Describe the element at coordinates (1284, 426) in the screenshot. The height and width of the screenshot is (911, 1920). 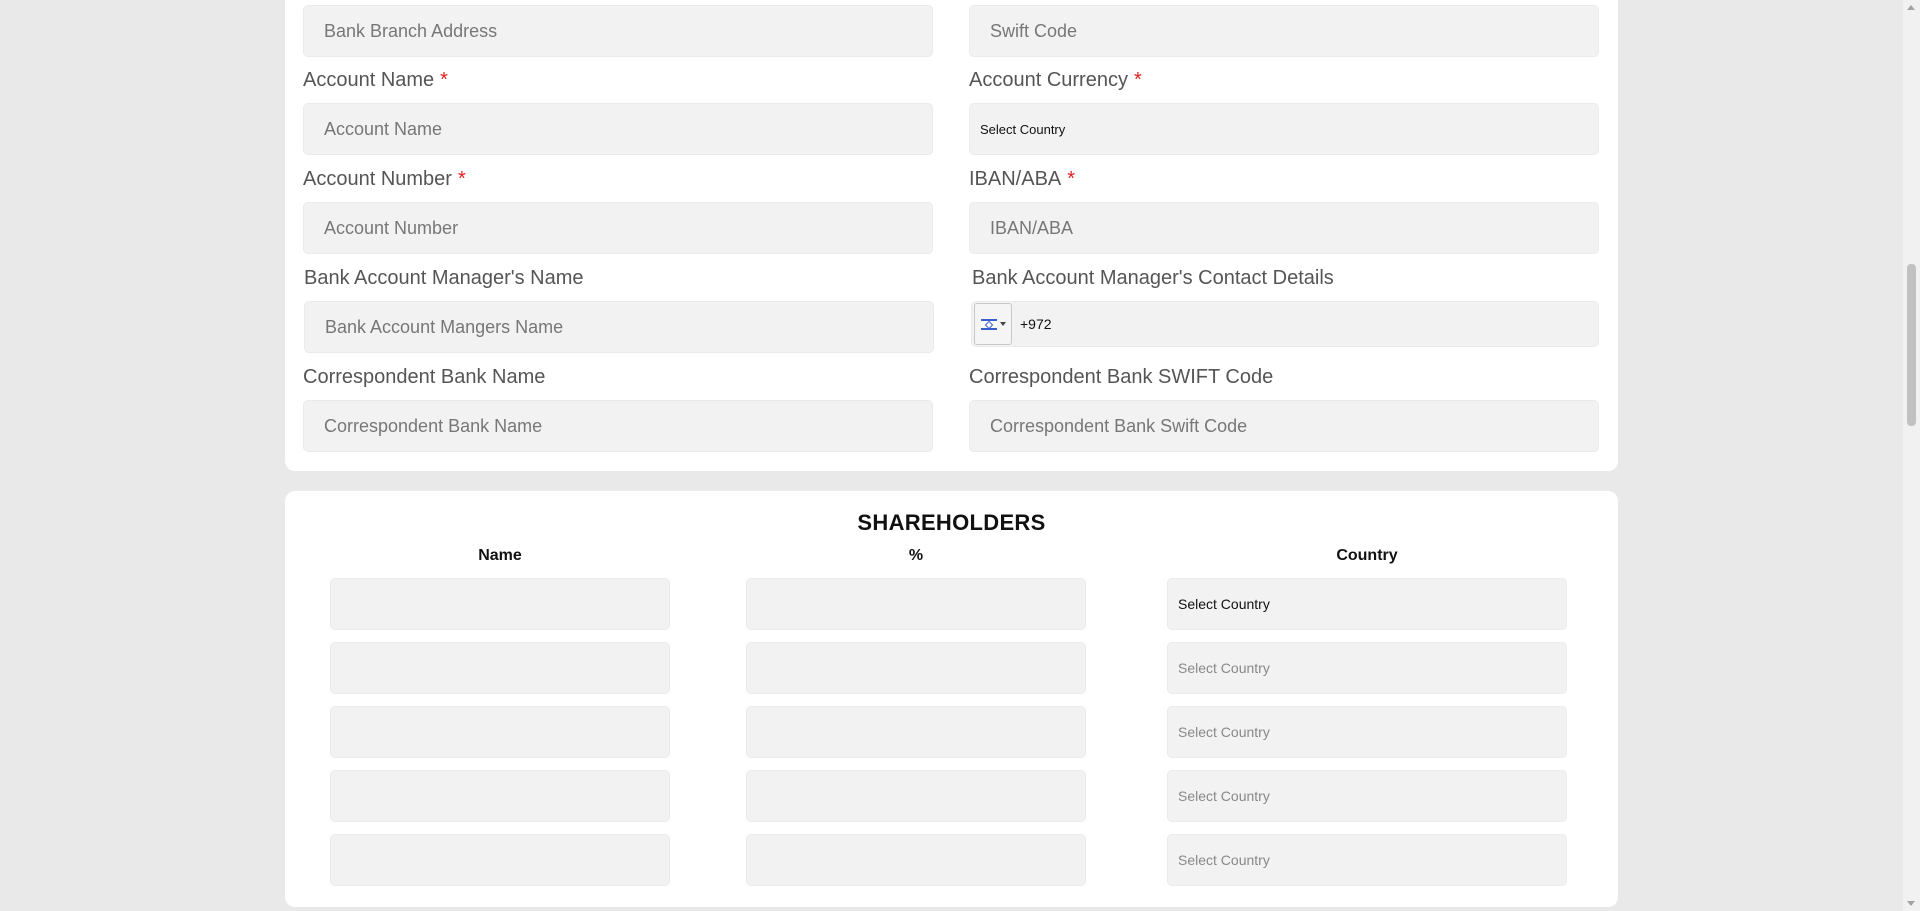
I see `correspondent-swift-input` at that location.